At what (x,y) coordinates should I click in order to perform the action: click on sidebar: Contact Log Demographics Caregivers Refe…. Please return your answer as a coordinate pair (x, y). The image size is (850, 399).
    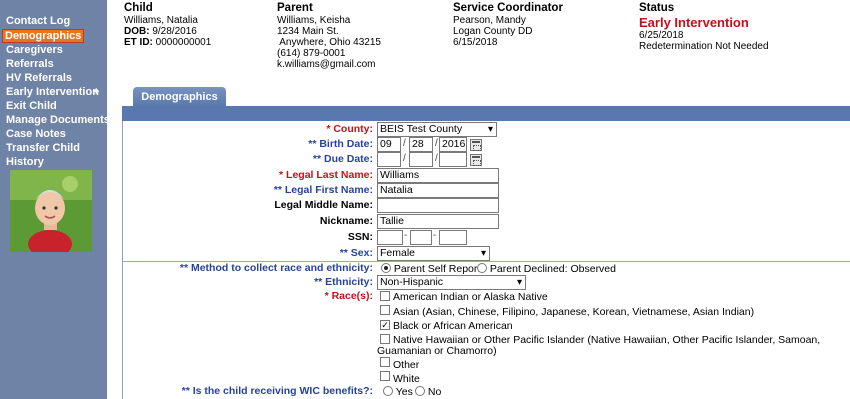
    Looking at the image, I should click on (55, 199).